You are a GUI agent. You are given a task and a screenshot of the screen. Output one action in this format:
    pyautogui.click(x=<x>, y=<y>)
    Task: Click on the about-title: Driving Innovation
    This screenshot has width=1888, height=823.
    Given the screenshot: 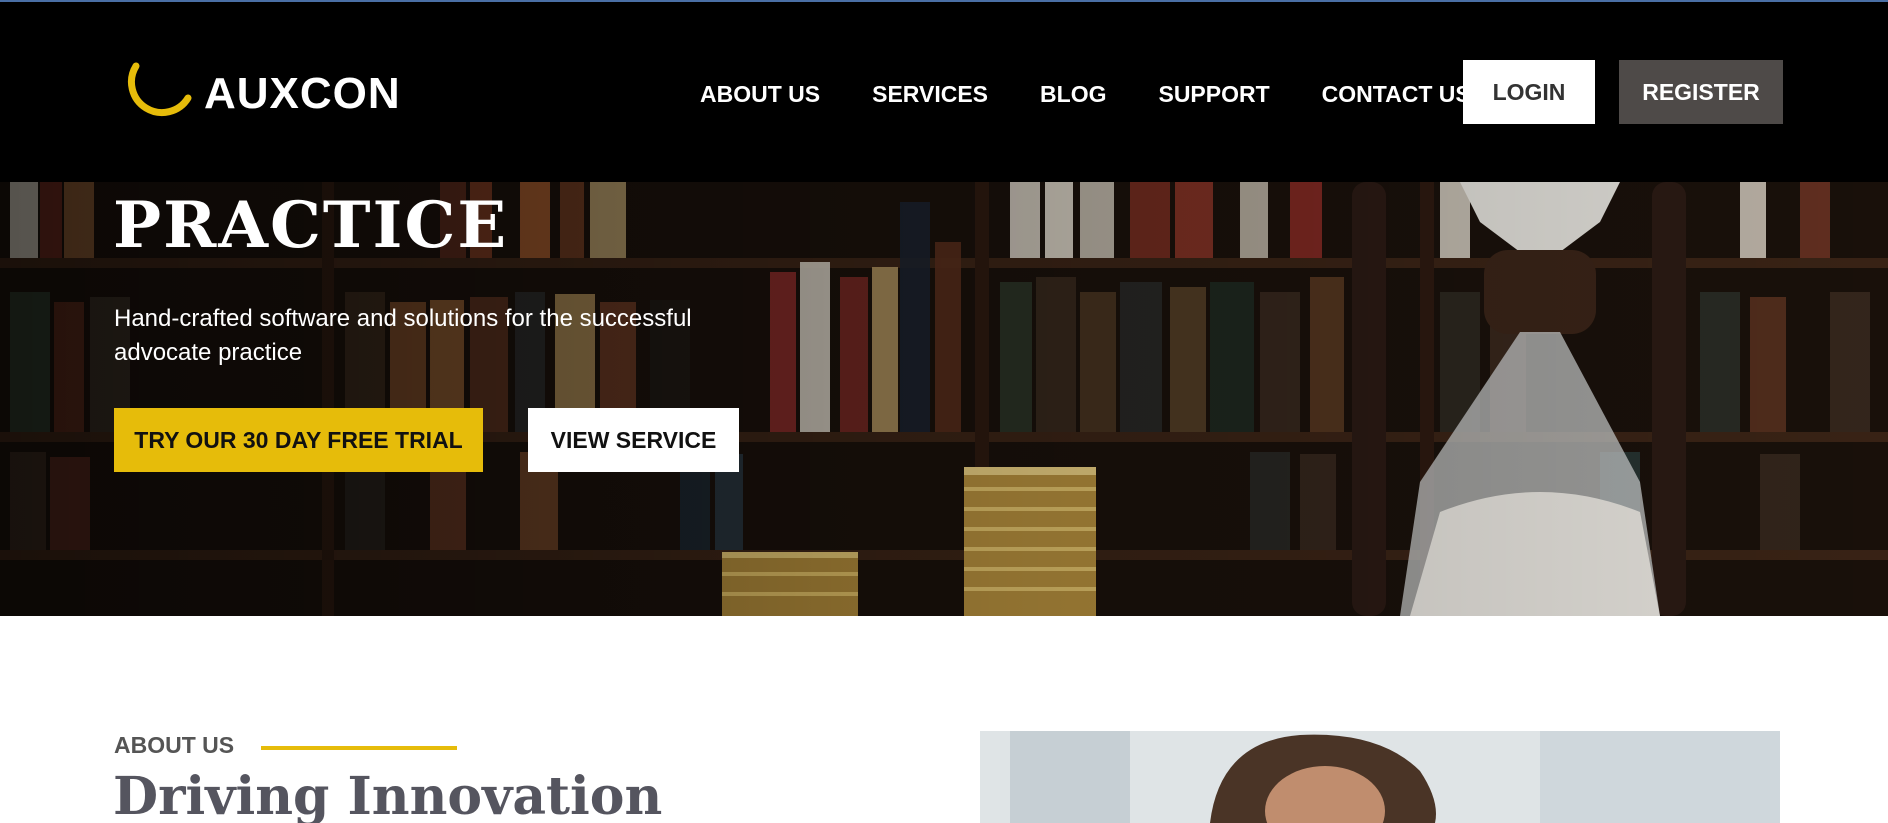 What is the action you would take?
    pyautogui.click(x=388, y=794)
    